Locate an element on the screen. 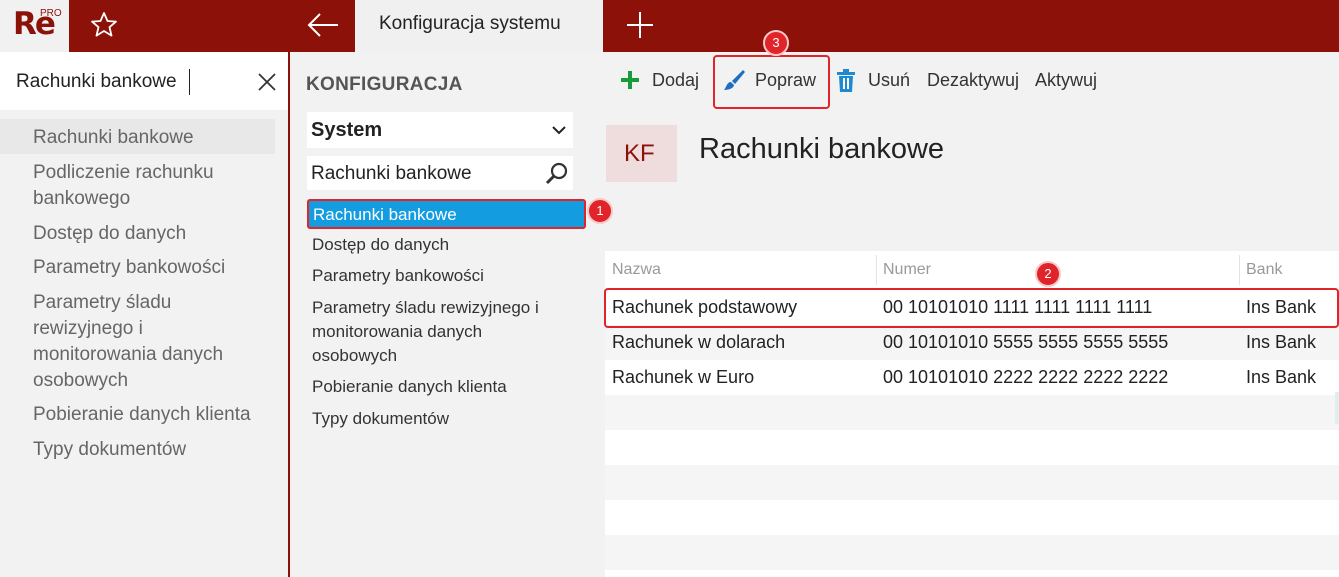  left-result-dostep: Dostęp do danych is located at coordinates (153, 234).